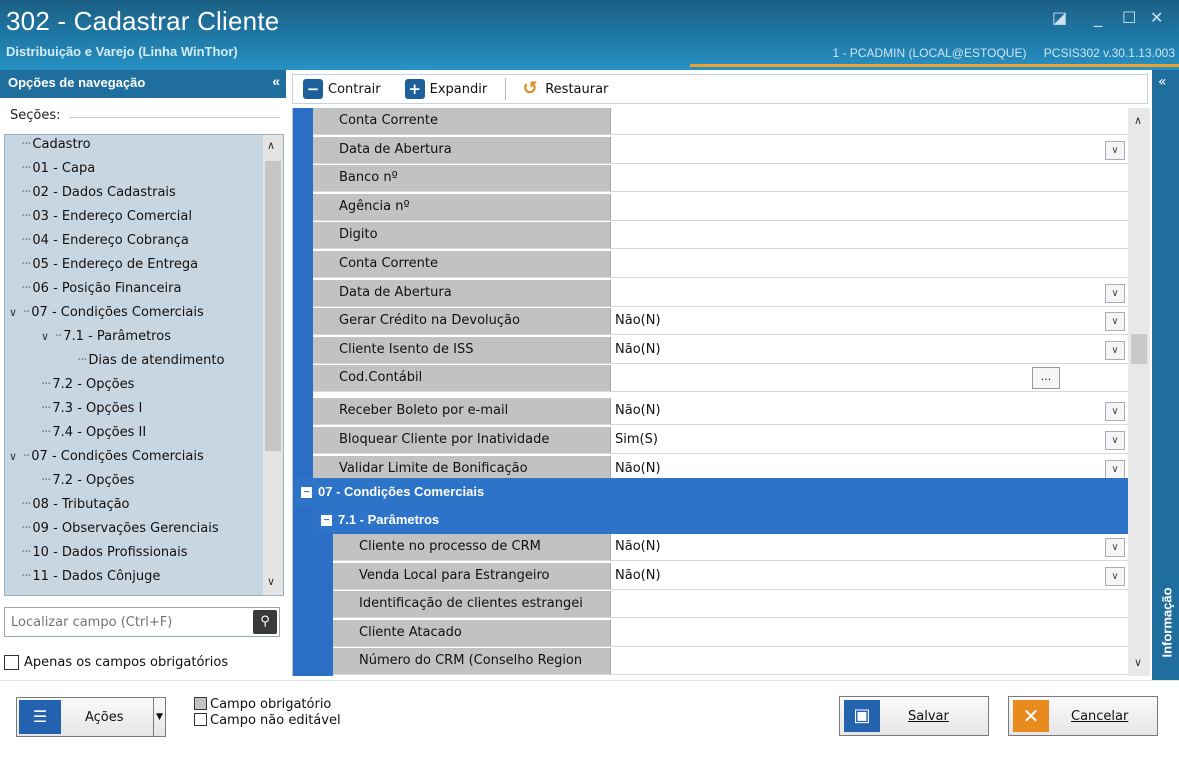 This screenshot has width=1179, height=765. I want to click on contrair-button: − Contrair, so click(342, 89).